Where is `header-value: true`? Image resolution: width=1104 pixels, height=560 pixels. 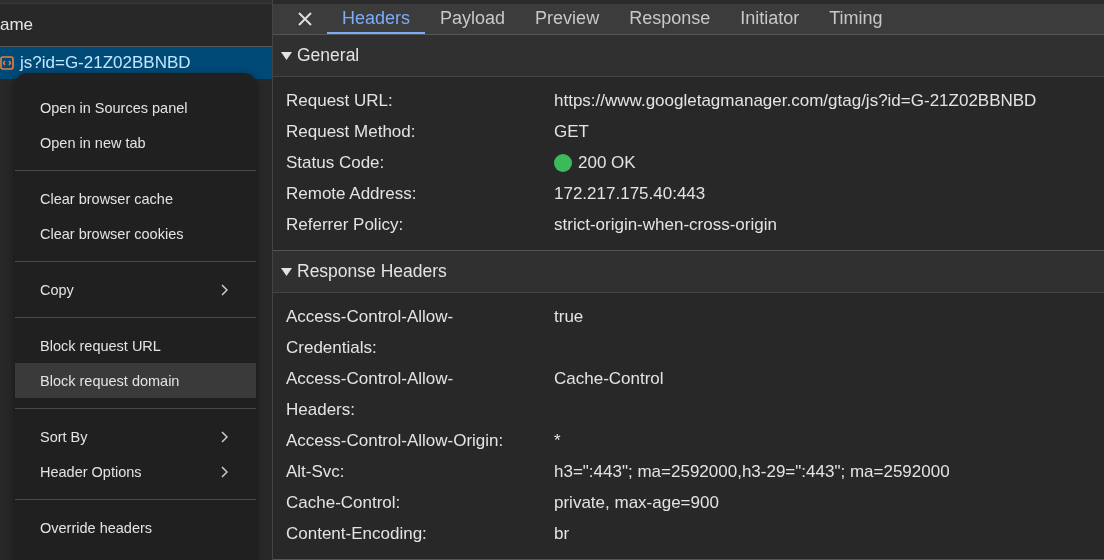 header-value: true is located at coordinates (569, 317).